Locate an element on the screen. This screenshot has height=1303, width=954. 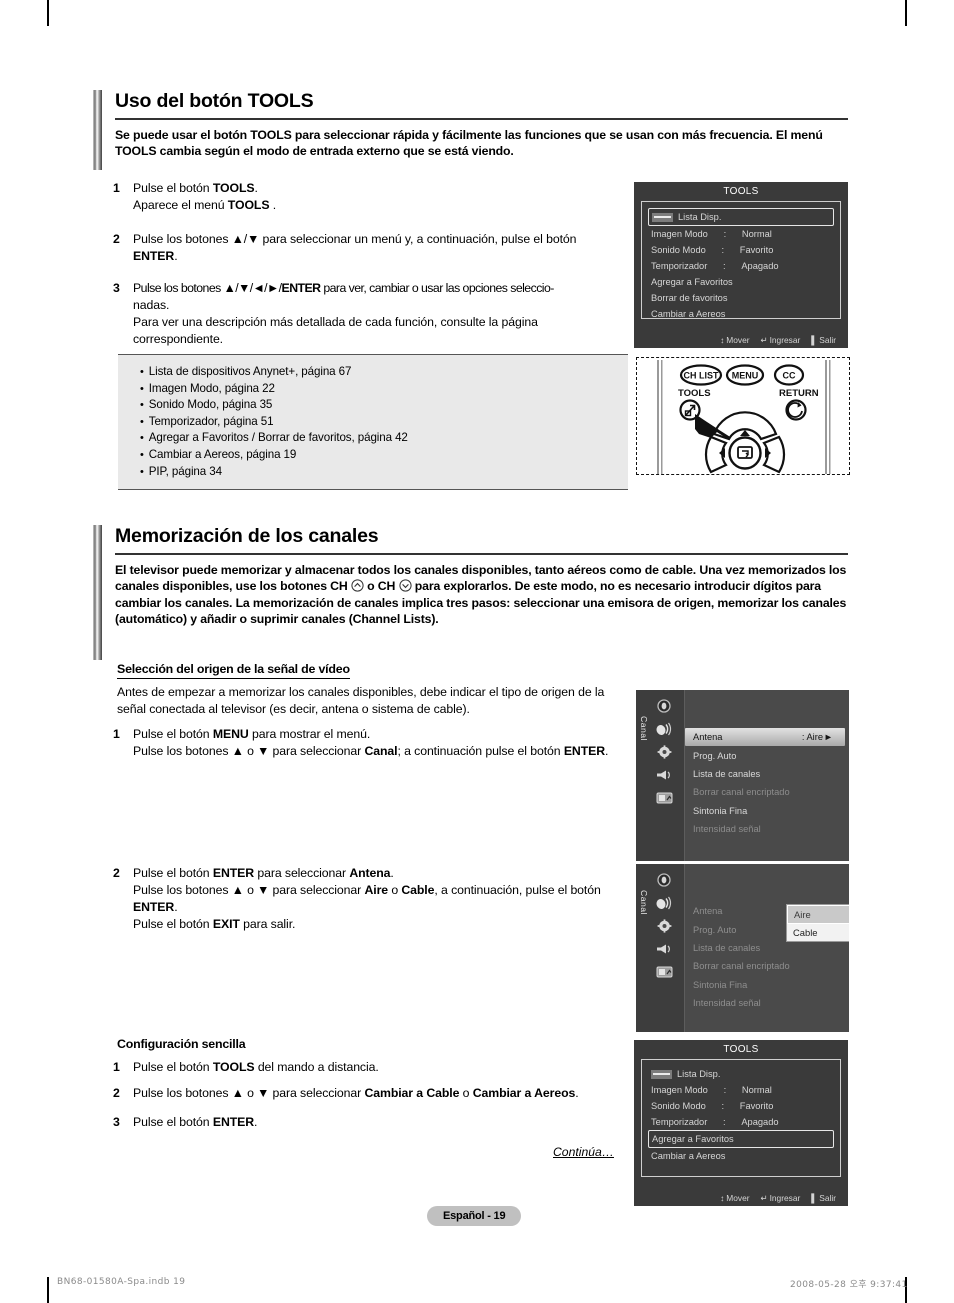
list-item: Imagen Modo, página 22 is located at coordinates (384, 389).